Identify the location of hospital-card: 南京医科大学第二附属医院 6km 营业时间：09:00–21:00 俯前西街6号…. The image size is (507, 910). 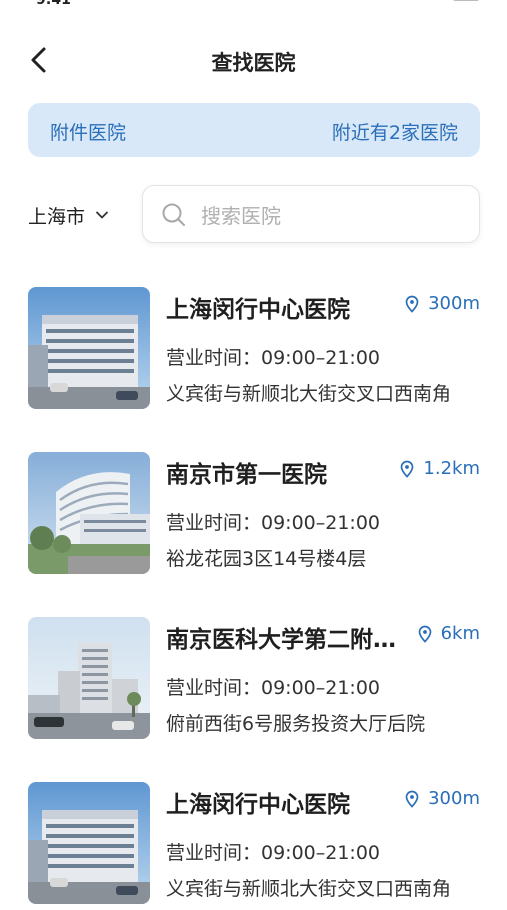
(253, 680).